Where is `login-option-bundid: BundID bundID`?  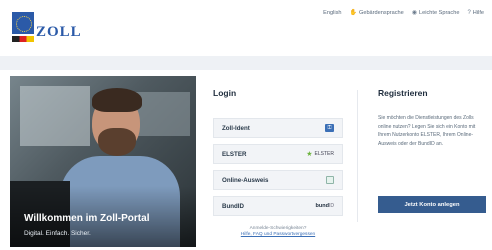 login-option-bundid: BundID bundID is located at coordinates (278, 206).